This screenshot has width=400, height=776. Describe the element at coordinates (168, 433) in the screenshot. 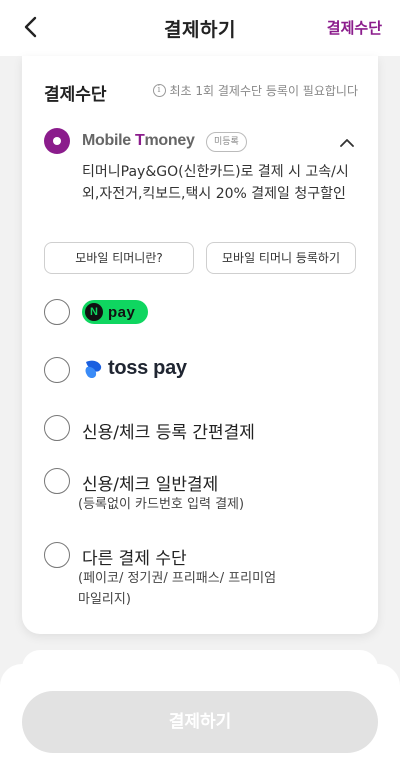

I see `card-simple-label: 신용/체크 등록 간편결제` at that location.